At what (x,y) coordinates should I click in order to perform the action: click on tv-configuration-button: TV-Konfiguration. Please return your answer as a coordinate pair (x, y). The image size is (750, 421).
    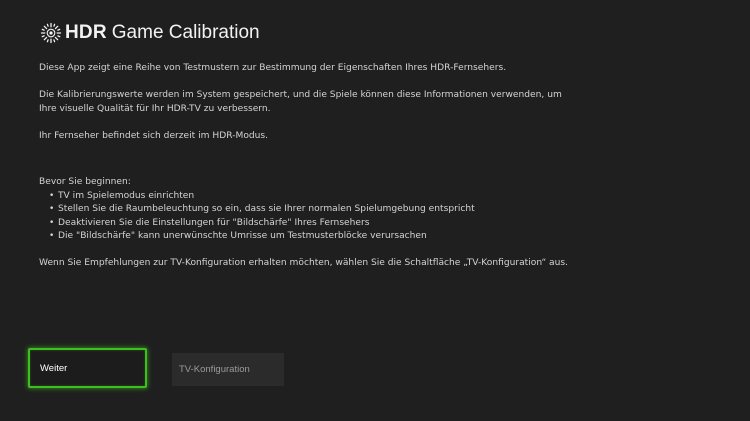
    Looking at the image, I should click on (228, 369).